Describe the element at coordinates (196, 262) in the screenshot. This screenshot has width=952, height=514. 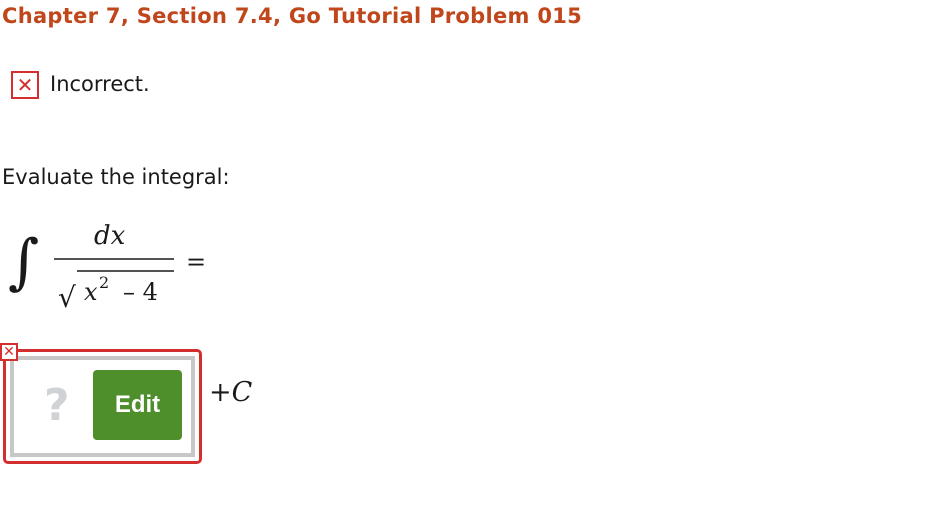
I see `equals-sign: =` at that location.